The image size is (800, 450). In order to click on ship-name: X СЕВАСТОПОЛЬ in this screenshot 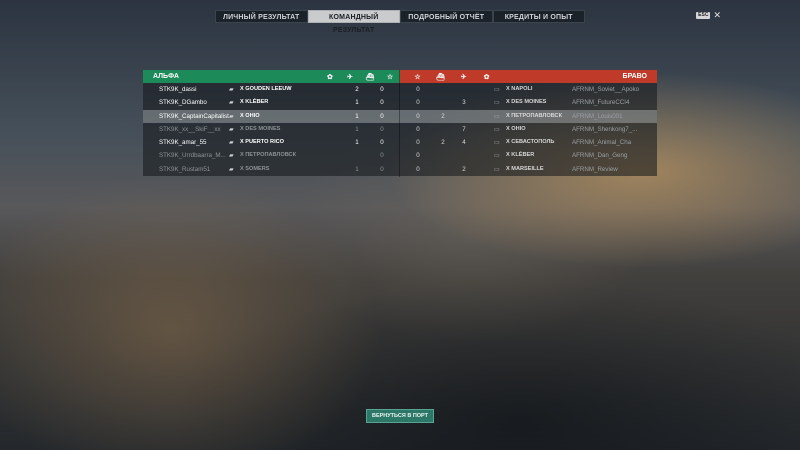, I will do `click(530, 142)`.